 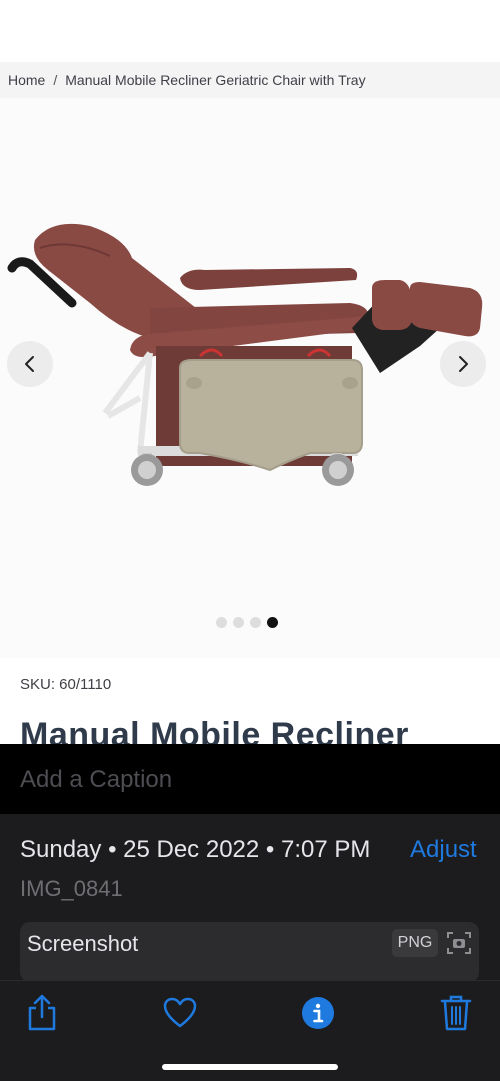 I want to click on product-title: Manual Mobile Recliner, so click(x=214, y=730).